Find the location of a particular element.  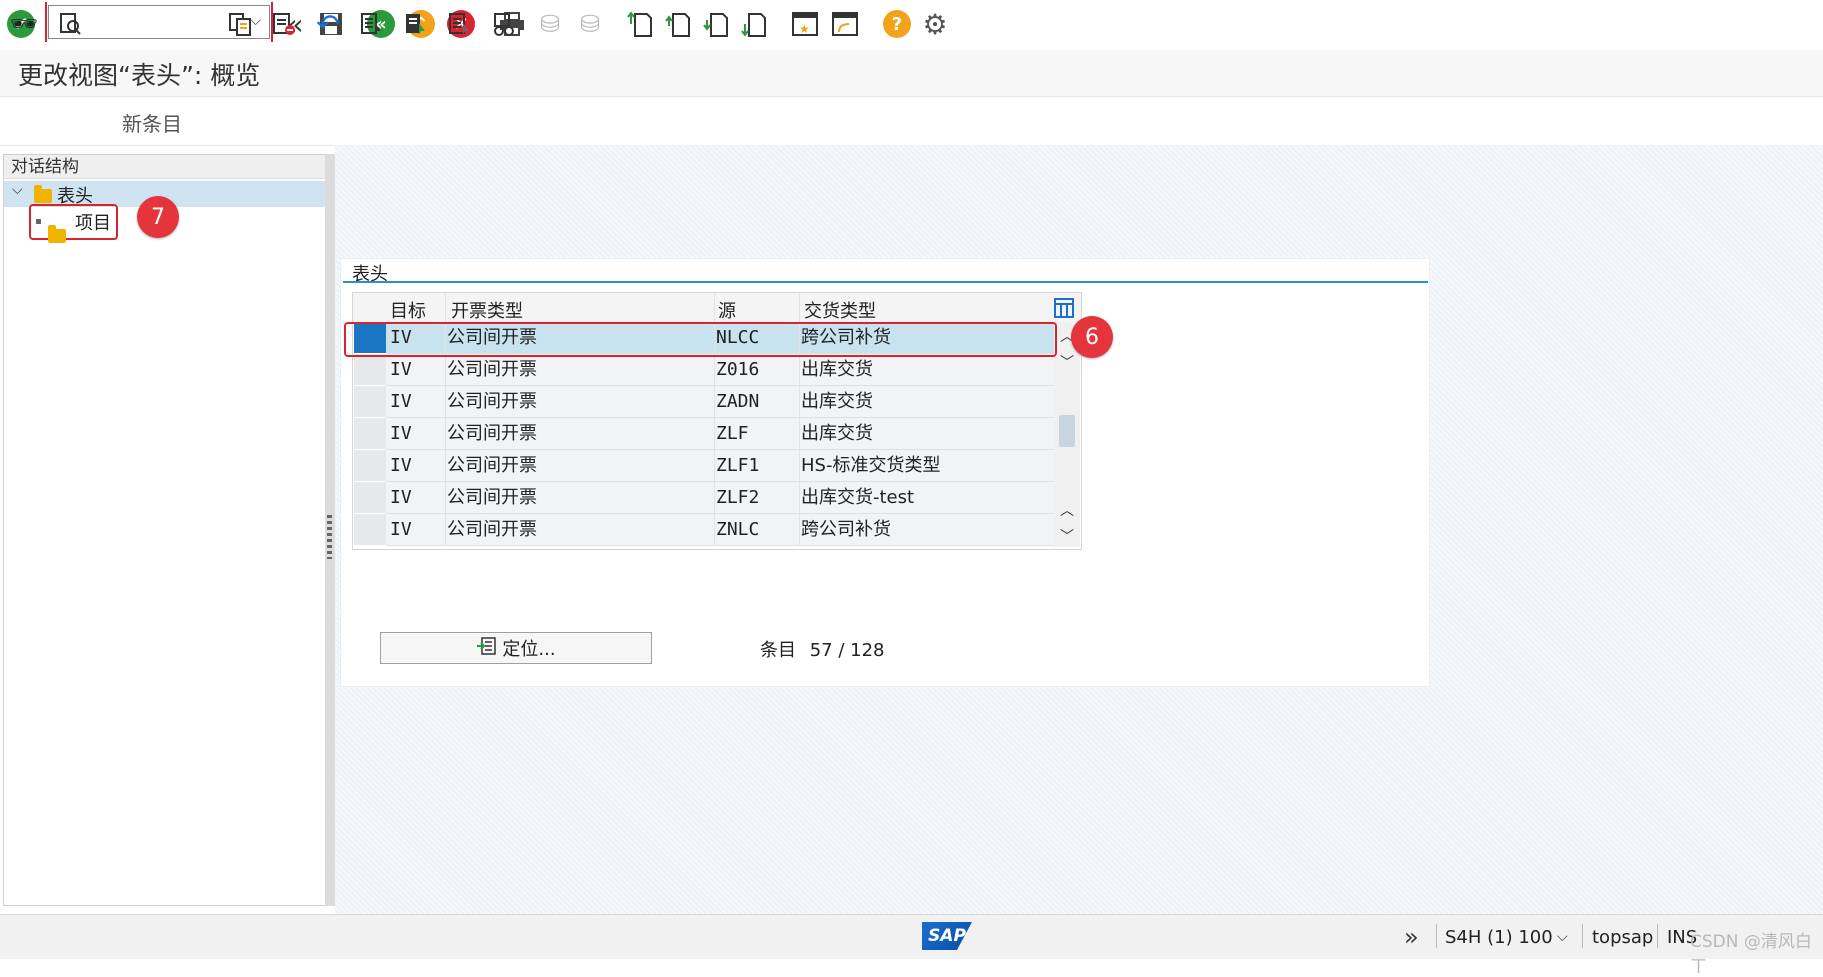

find-next-icon: ⛁ is located at coordinates (590, 24).